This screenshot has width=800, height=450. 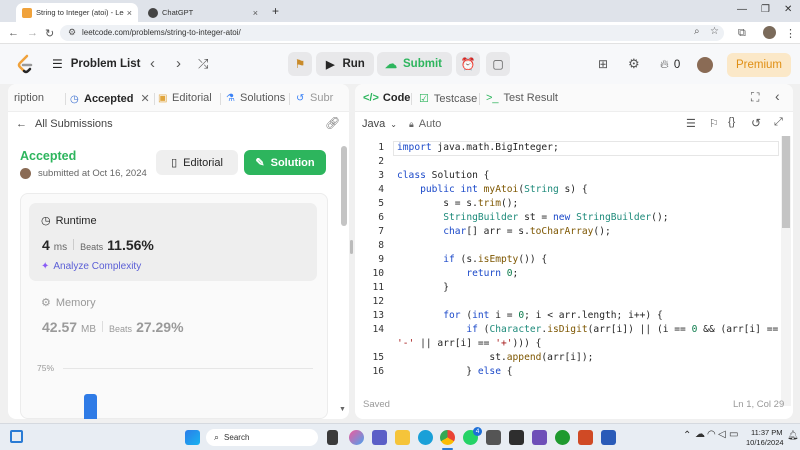 What do you see at coordinates (314, 98) in the screenshot?
I see `tab-submissions: ↺ Subr` at bounding box center [314, 98].